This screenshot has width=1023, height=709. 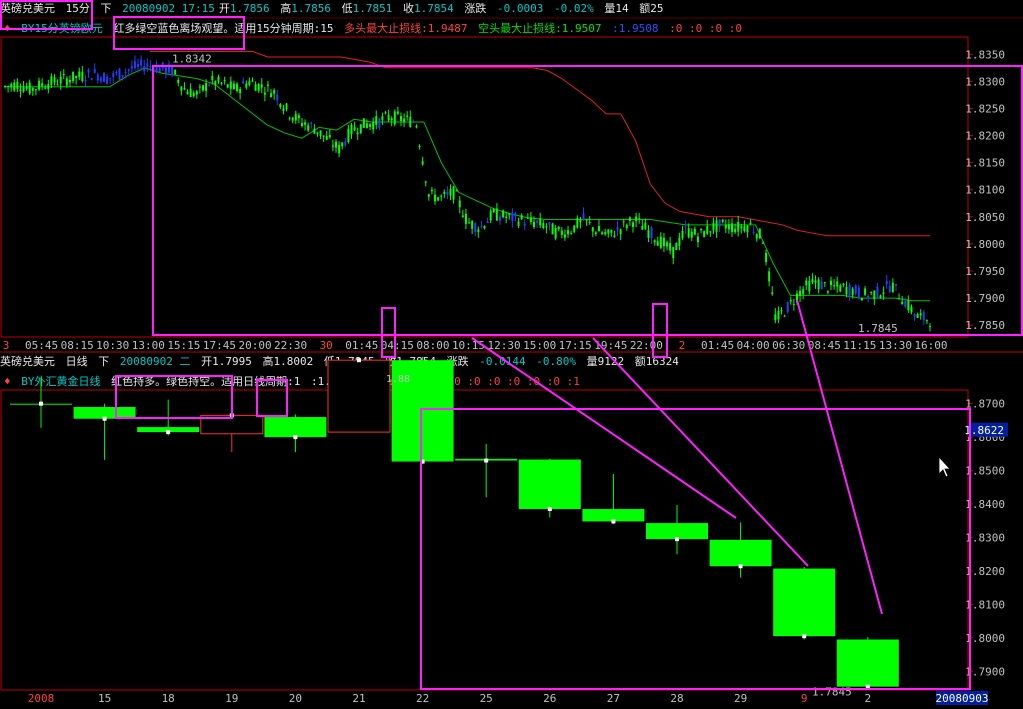 I want to click on time-axis-label: 13:30, so click(x=895, y=345).